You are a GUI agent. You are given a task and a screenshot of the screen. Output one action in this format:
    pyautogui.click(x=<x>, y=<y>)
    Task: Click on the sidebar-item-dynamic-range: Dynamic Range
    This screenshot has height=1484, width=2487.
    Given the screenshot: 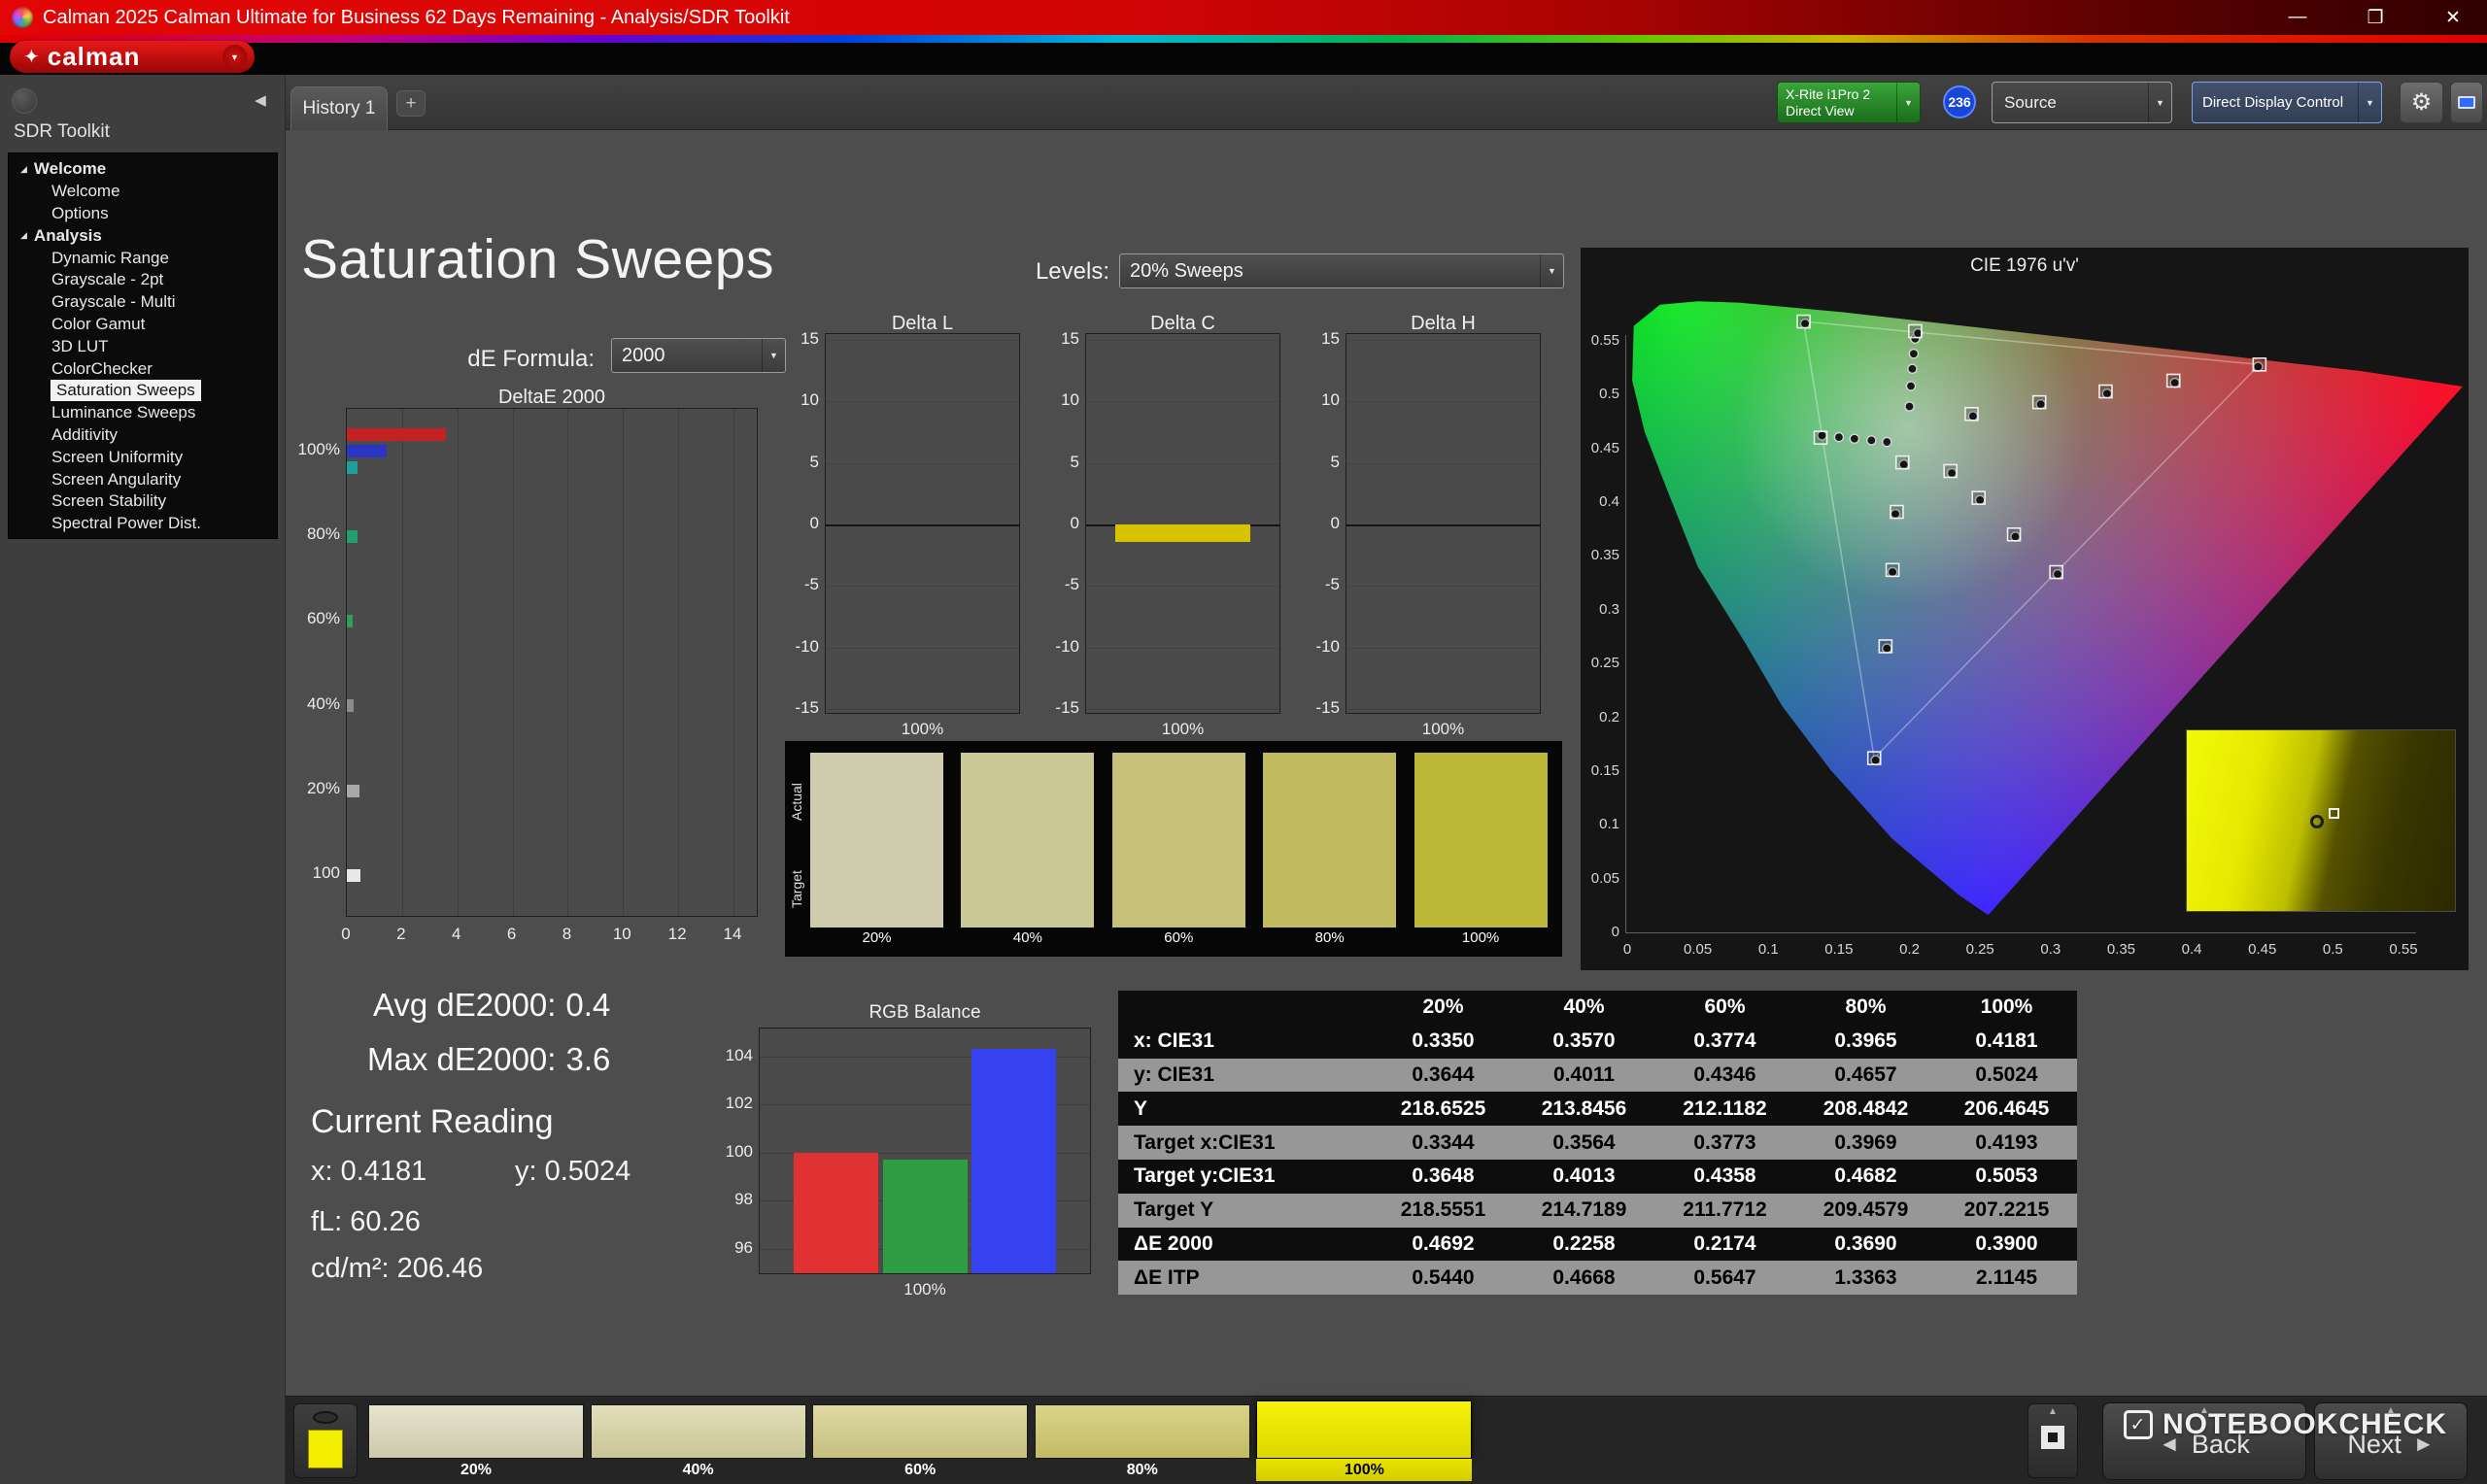 What is the action you would take?
    pyautogui.click(x=143, y=258)
    